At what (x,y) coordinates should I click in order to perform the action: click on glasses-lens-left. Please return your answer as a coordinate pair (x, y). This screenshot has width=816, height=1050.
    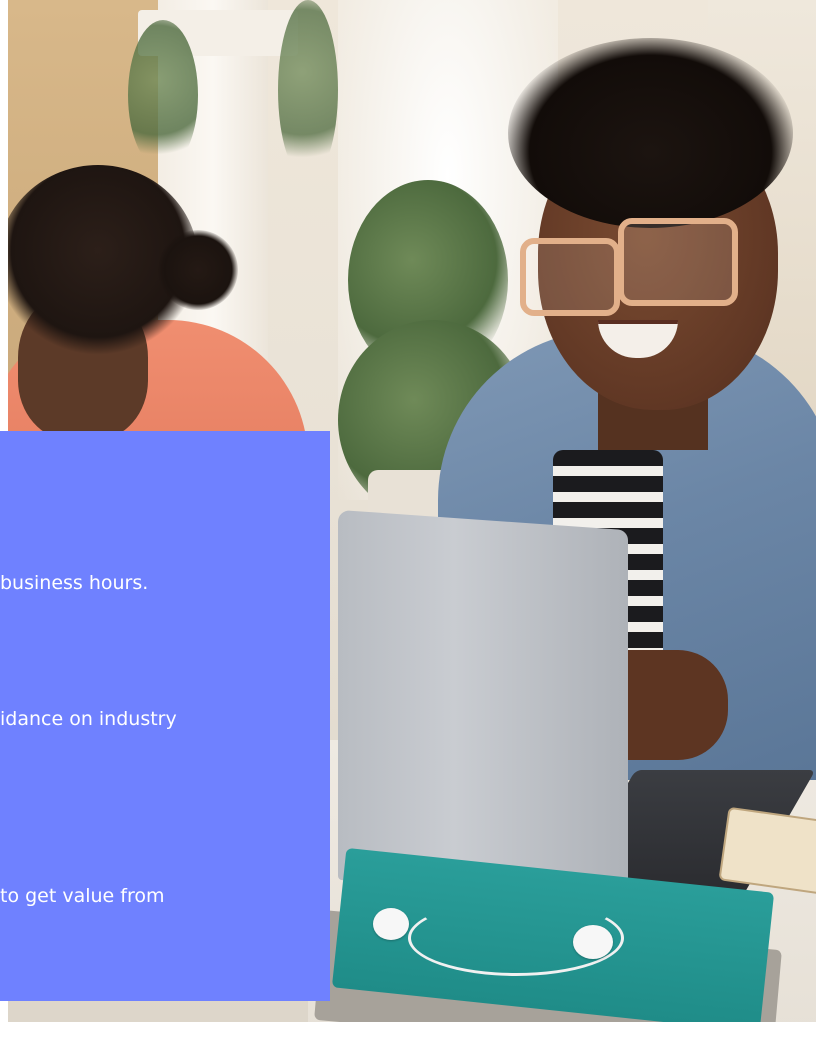
    Looking at the image, I should click on (570, 277).